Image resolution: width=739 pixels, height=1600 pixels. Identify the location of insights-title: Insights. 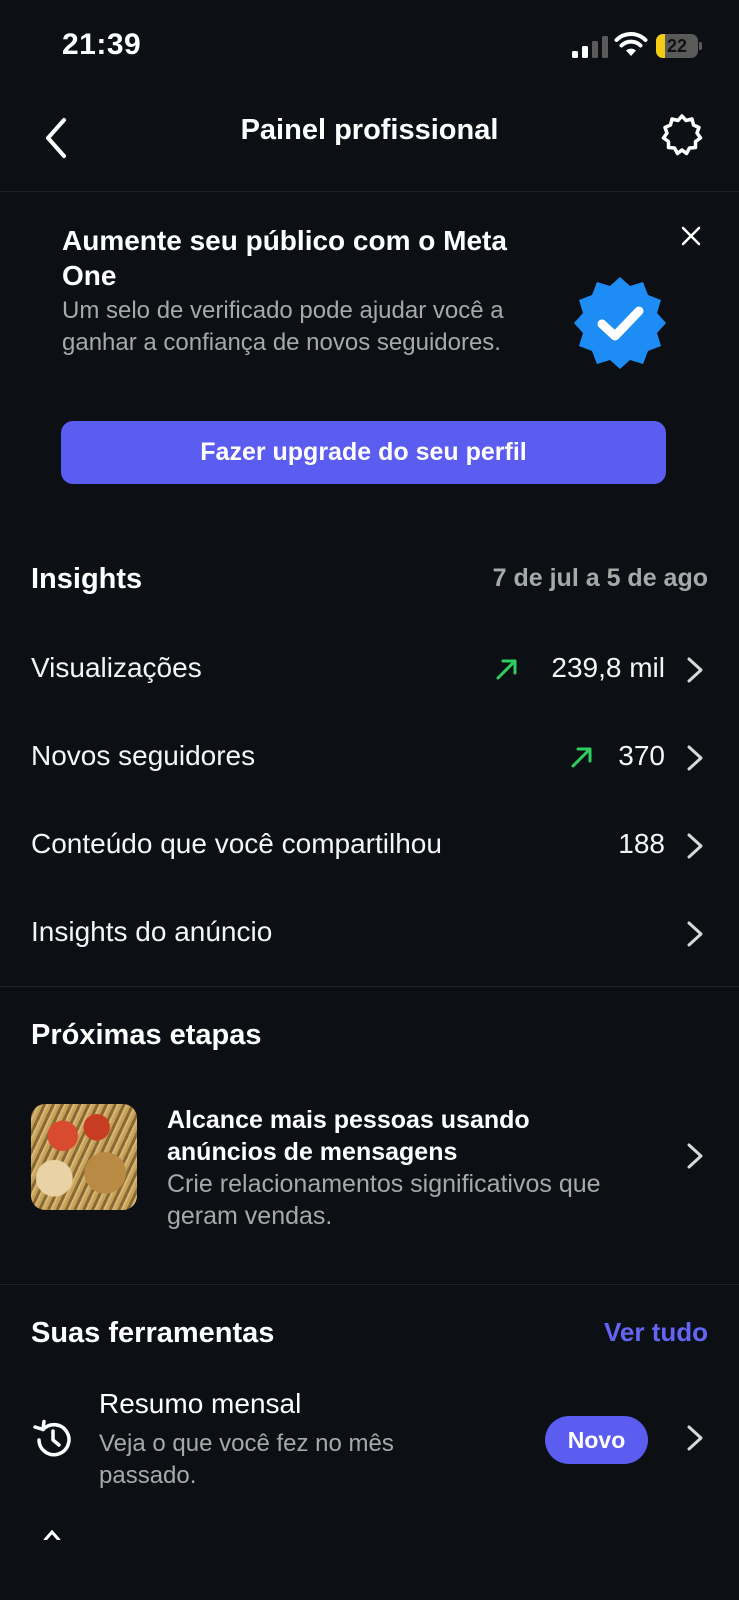
(87, 579).